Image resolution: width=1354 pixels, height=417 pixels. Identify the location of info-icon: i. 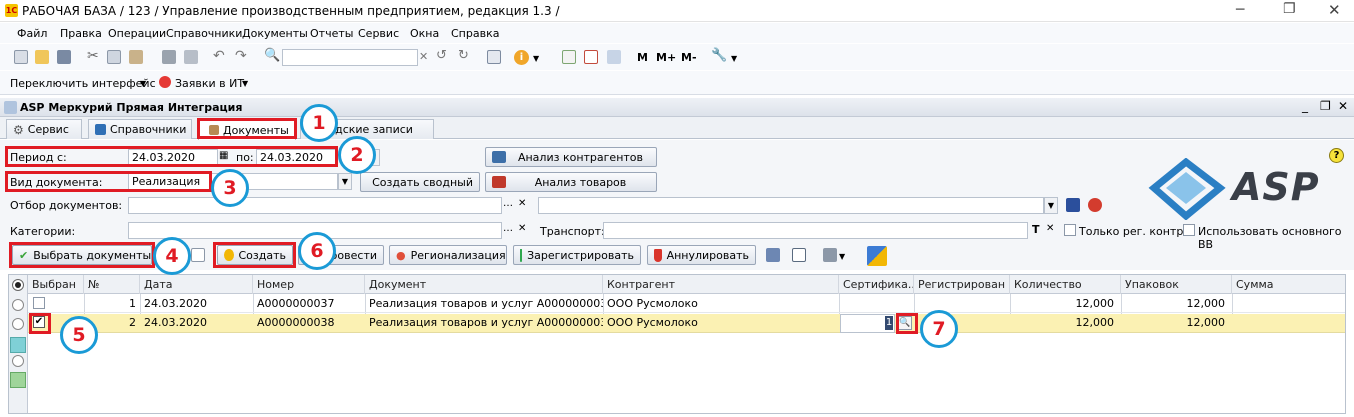
(521, 57).